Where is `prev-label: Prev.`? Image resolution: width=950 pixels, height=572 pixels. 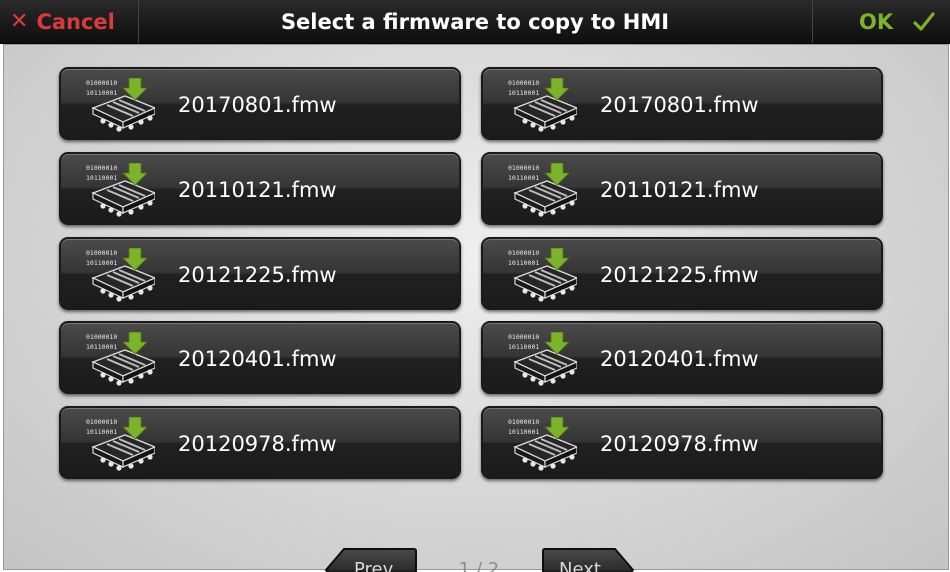
prev-label: Prev. is located at coordinates (376, 565).